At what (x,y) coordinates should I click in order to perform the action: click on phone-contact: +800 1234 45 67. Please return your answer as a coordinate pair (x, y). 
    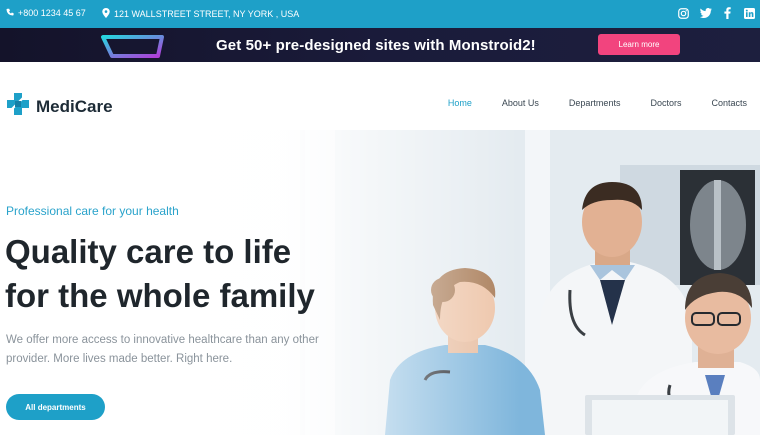
    Looking at the image, I should click on (46, 13).